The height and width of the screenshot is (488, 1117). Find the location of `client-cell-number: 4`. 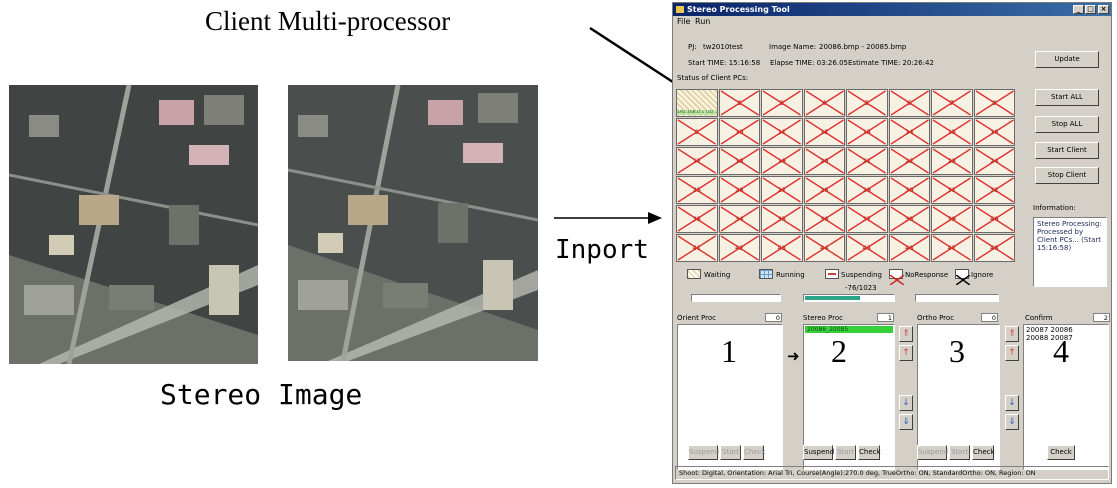

client-cell-number: 4 is located at coordinates (824, 103).